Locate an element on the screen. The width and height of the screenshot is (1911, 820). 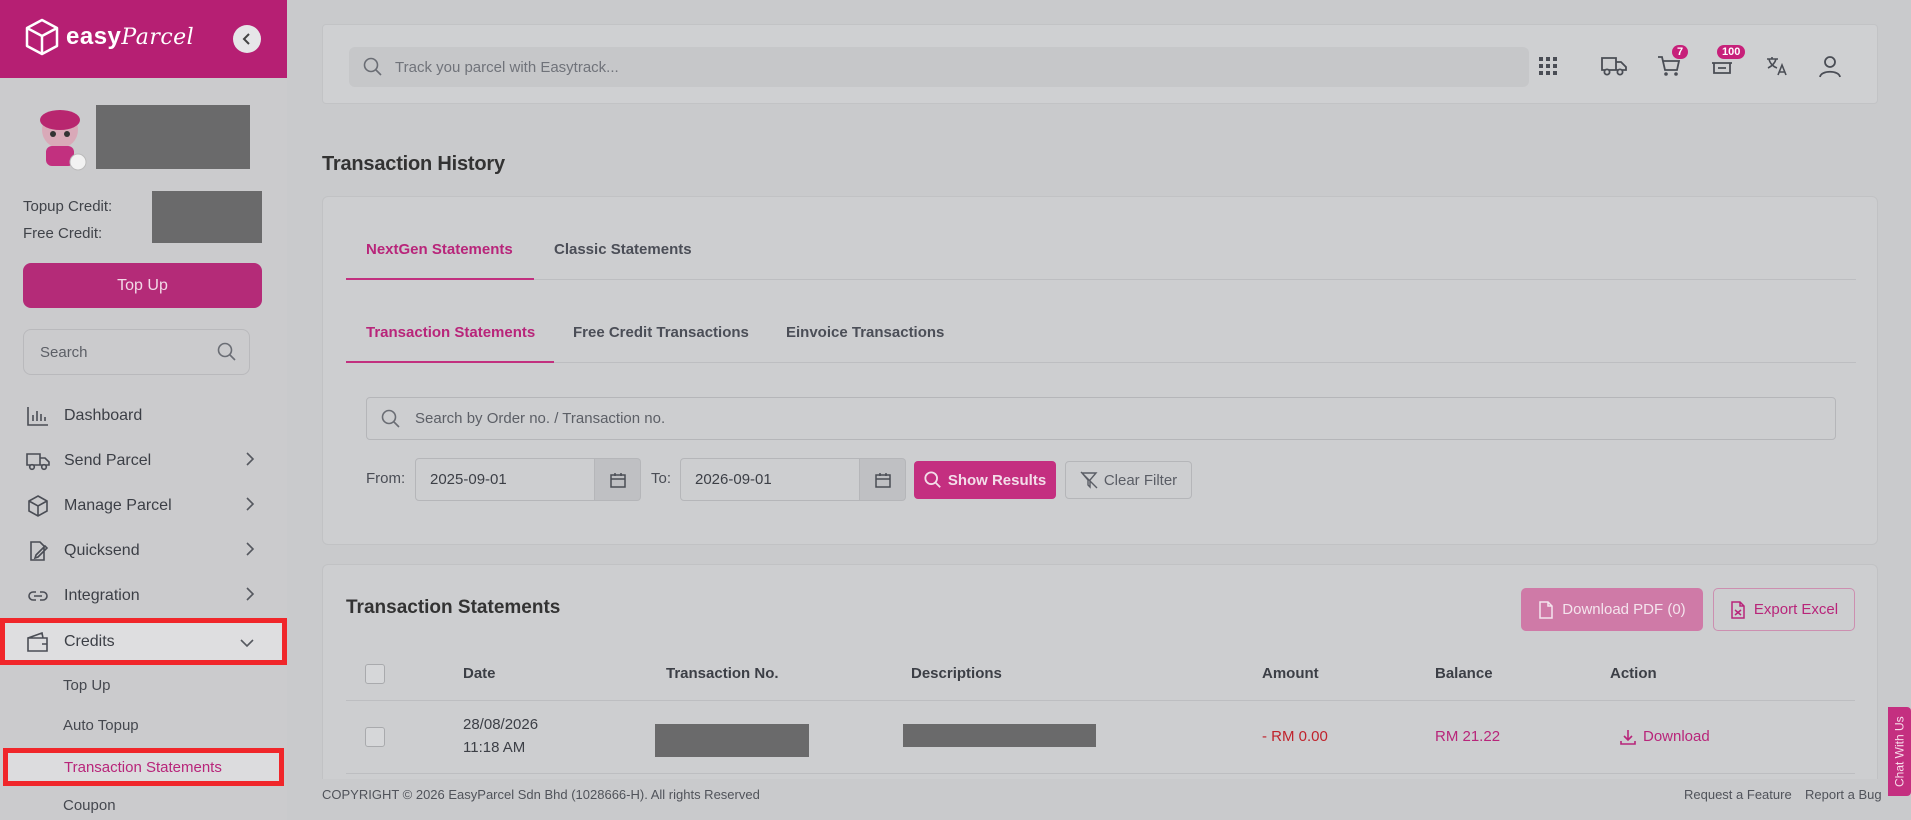
from-label: From: is located at coordinates (386, 478).